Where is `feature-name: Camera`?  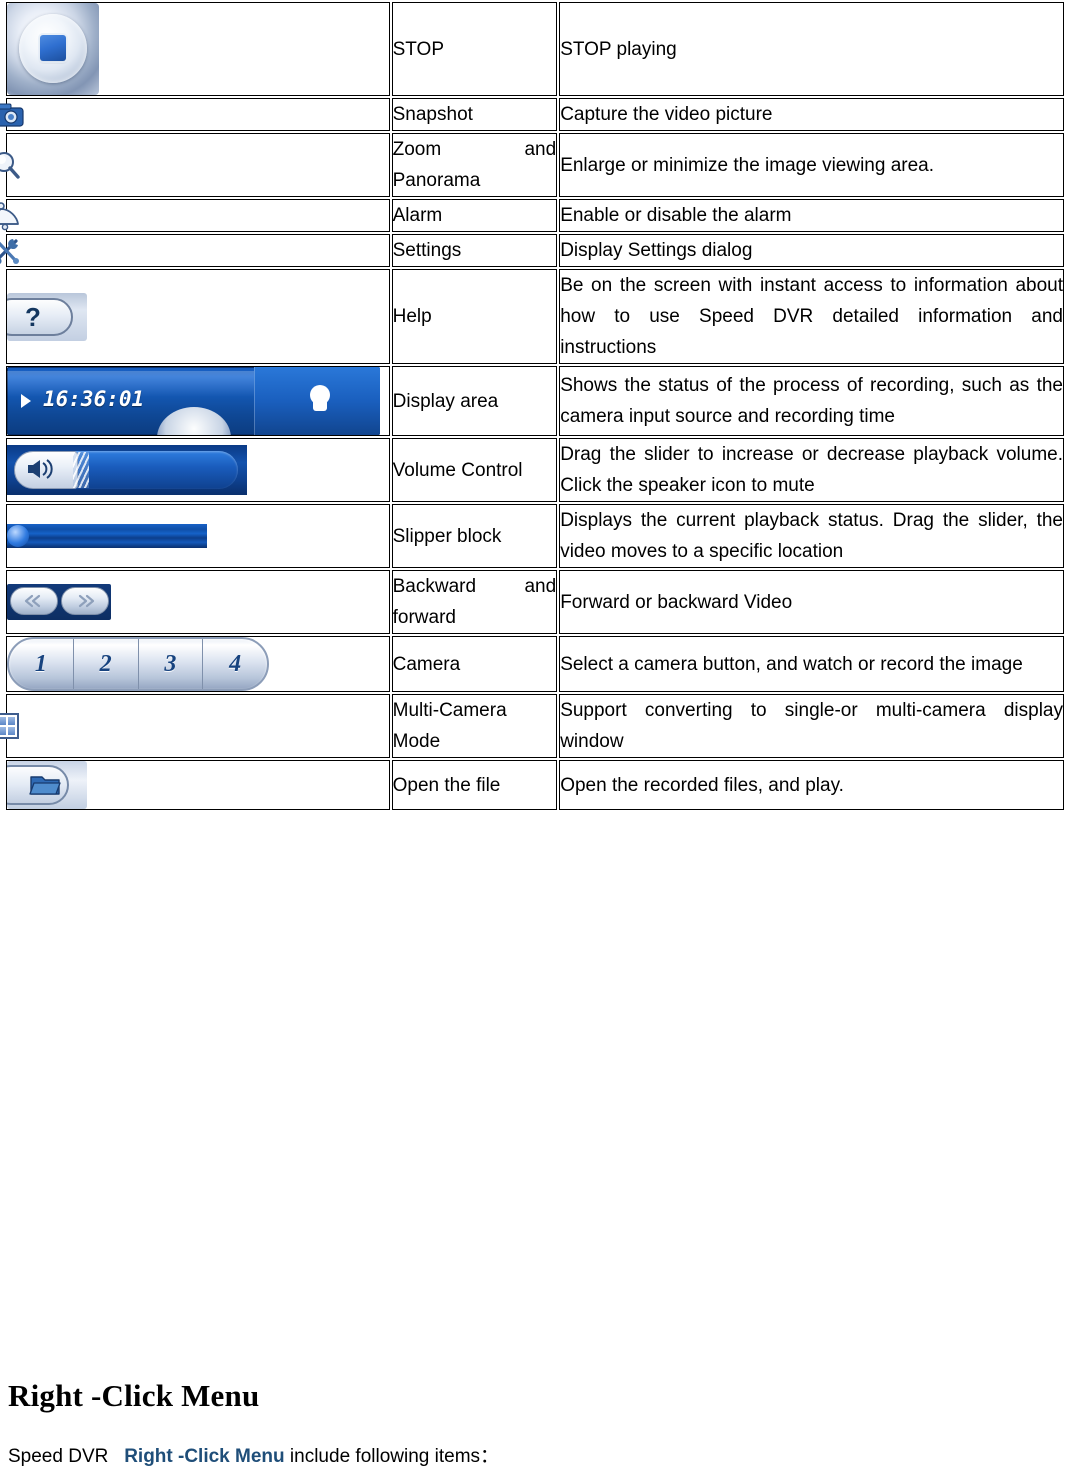
feature-name: Camera is located at coordinates (474, 664).